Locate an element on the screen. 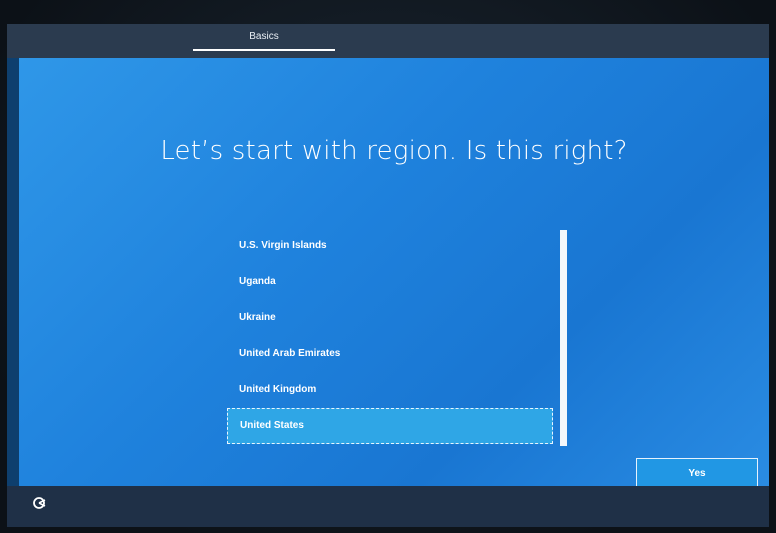 This screenshot has height=533, width=776. top-progress-bar: Basics is located at coordinates (388, 41).